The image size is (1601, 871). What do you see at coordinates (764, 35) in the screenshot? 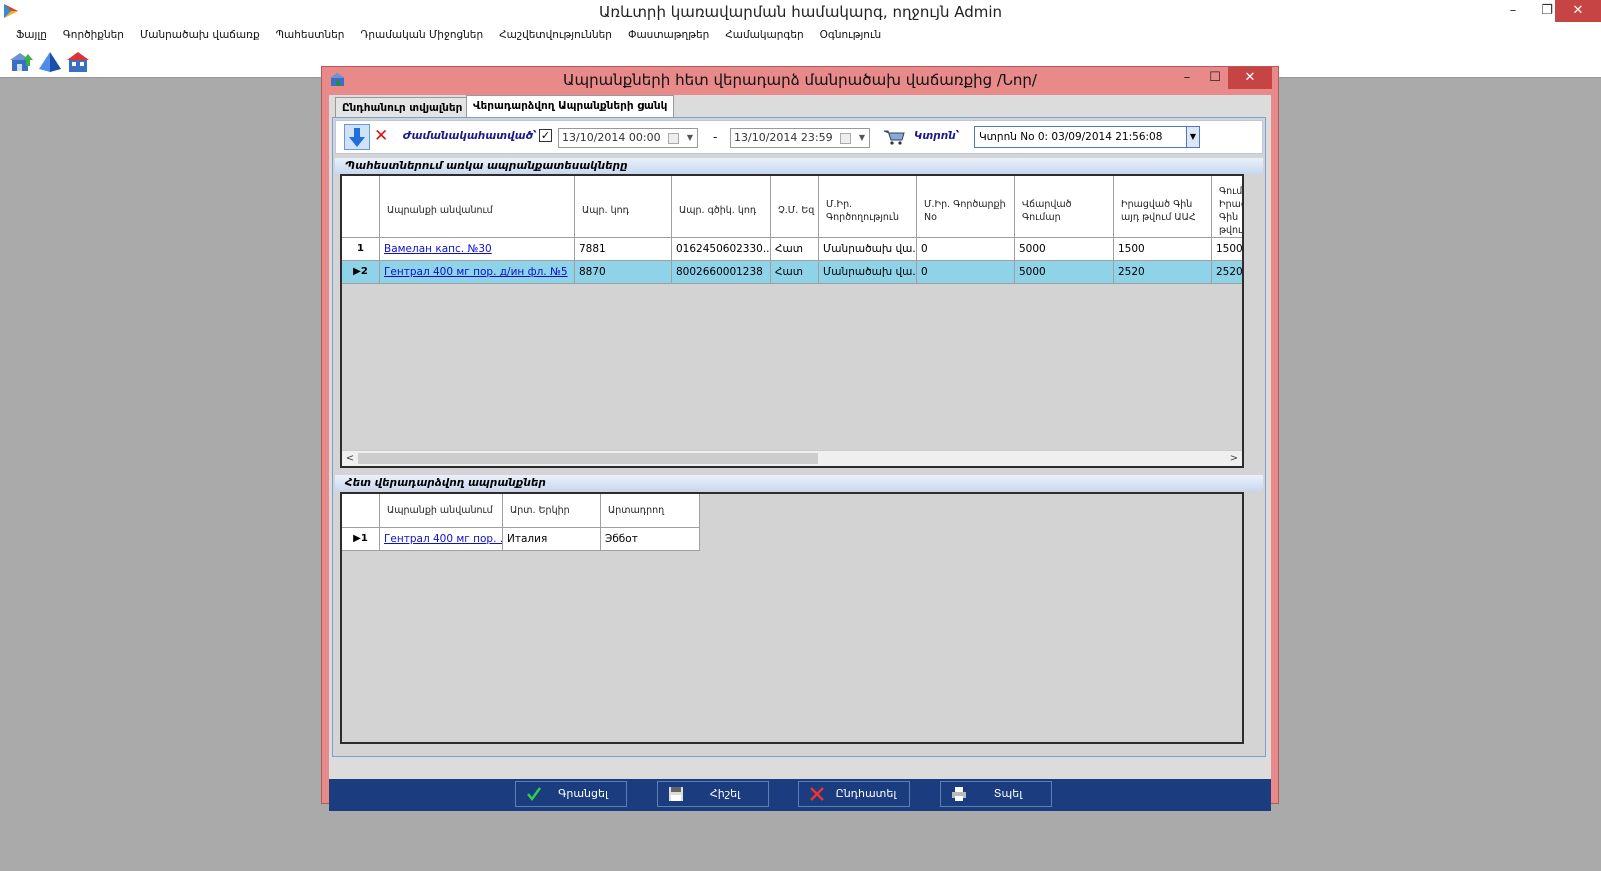
I see `menu-systems: Համակարգեր` at bounding box center [764, 35].